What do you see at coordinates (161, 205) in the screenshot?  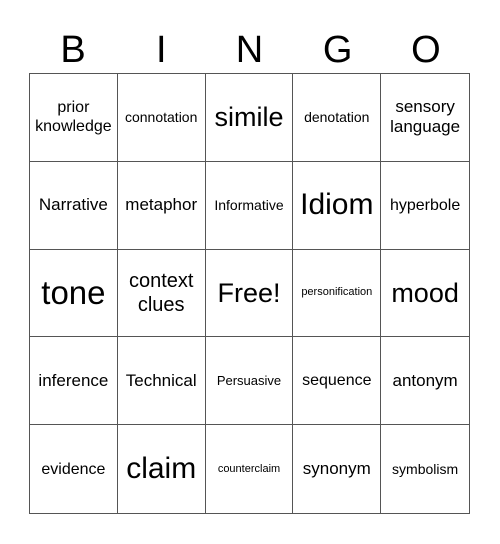 I see `bingo-cell: metaphor` at bounding box center [161, 205].